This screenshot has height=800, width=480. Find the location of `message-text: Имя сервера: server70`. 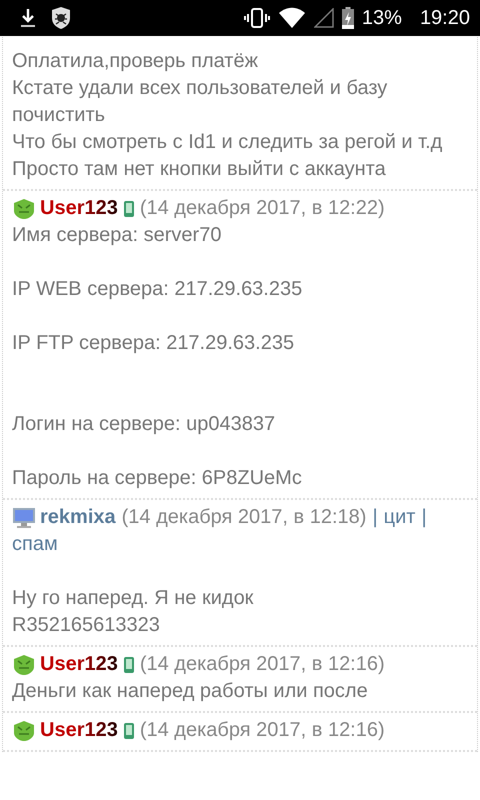

message-text: Имя сервера: server70 is located at coordinates (117, 235).